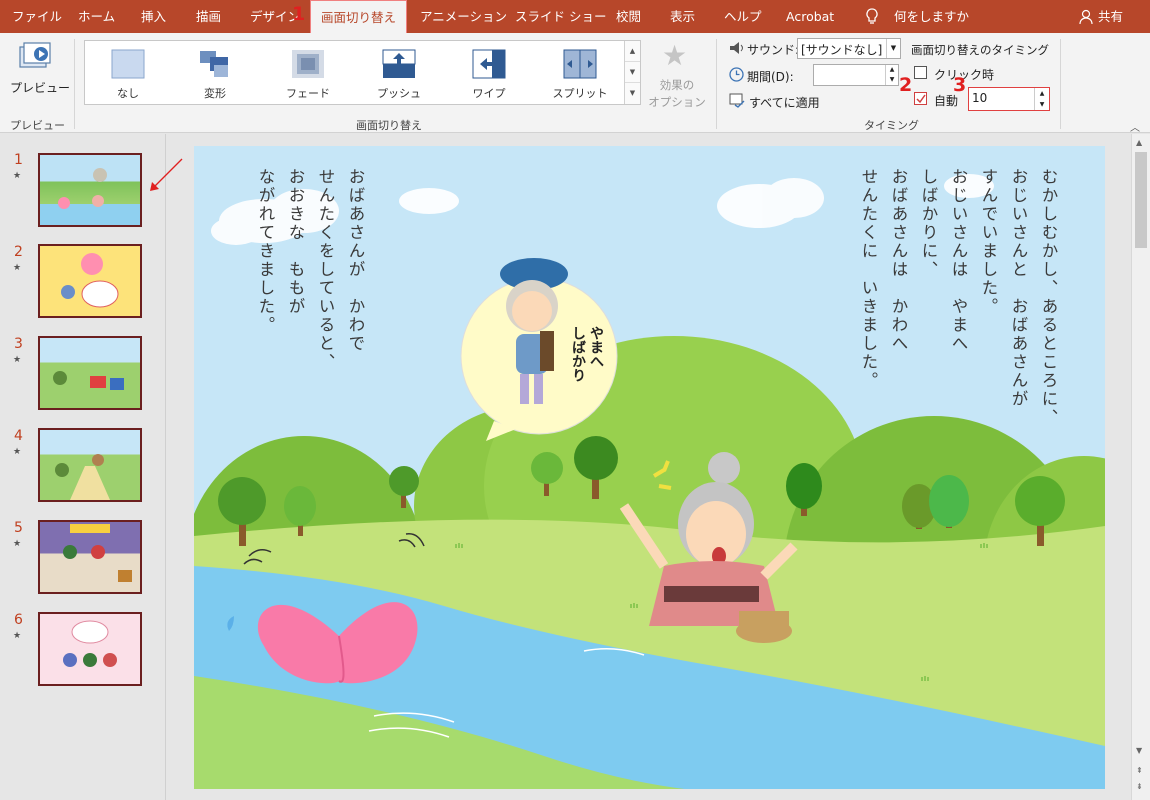 The height and width of the screenshot is (800, 1150). Describe the element at coordinates (580, 72) in the screenshot. I see `transition-split: スプリット` at that location.